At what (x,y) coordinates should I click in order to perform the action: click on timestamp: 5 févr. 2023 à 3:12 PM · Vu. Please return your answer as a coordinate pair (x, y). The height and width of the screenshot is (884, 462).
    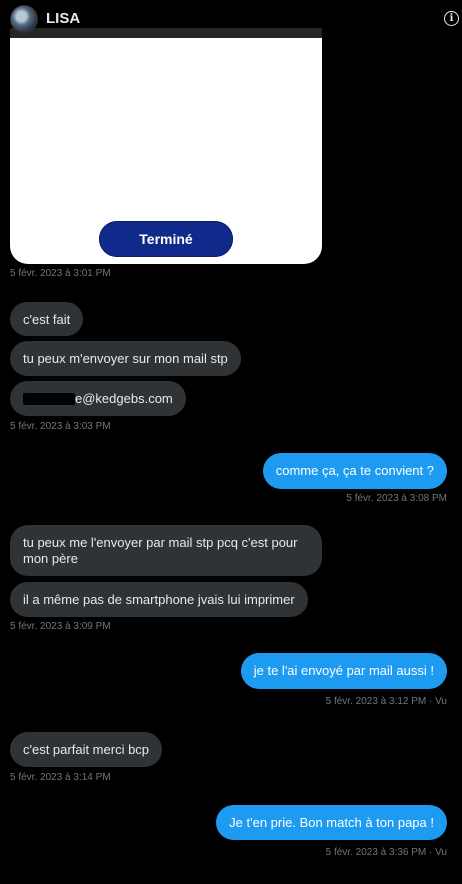
    Looking at the image, I should click on (386, 701).